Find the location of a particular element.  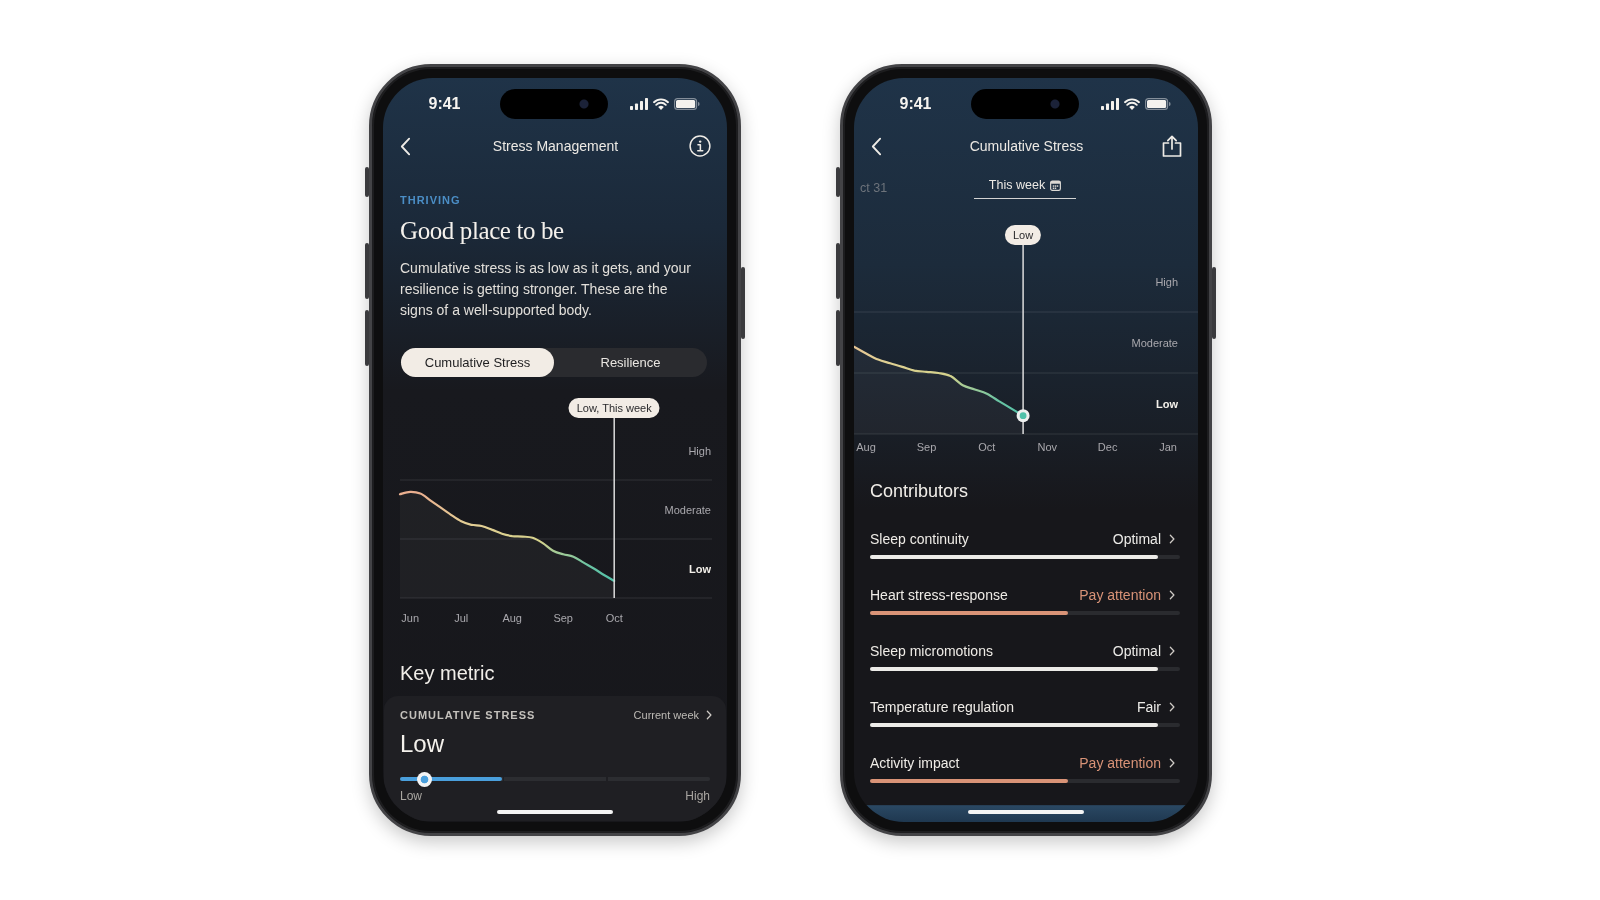

segment-tab: Resilience is located at coordinates (630, 362).